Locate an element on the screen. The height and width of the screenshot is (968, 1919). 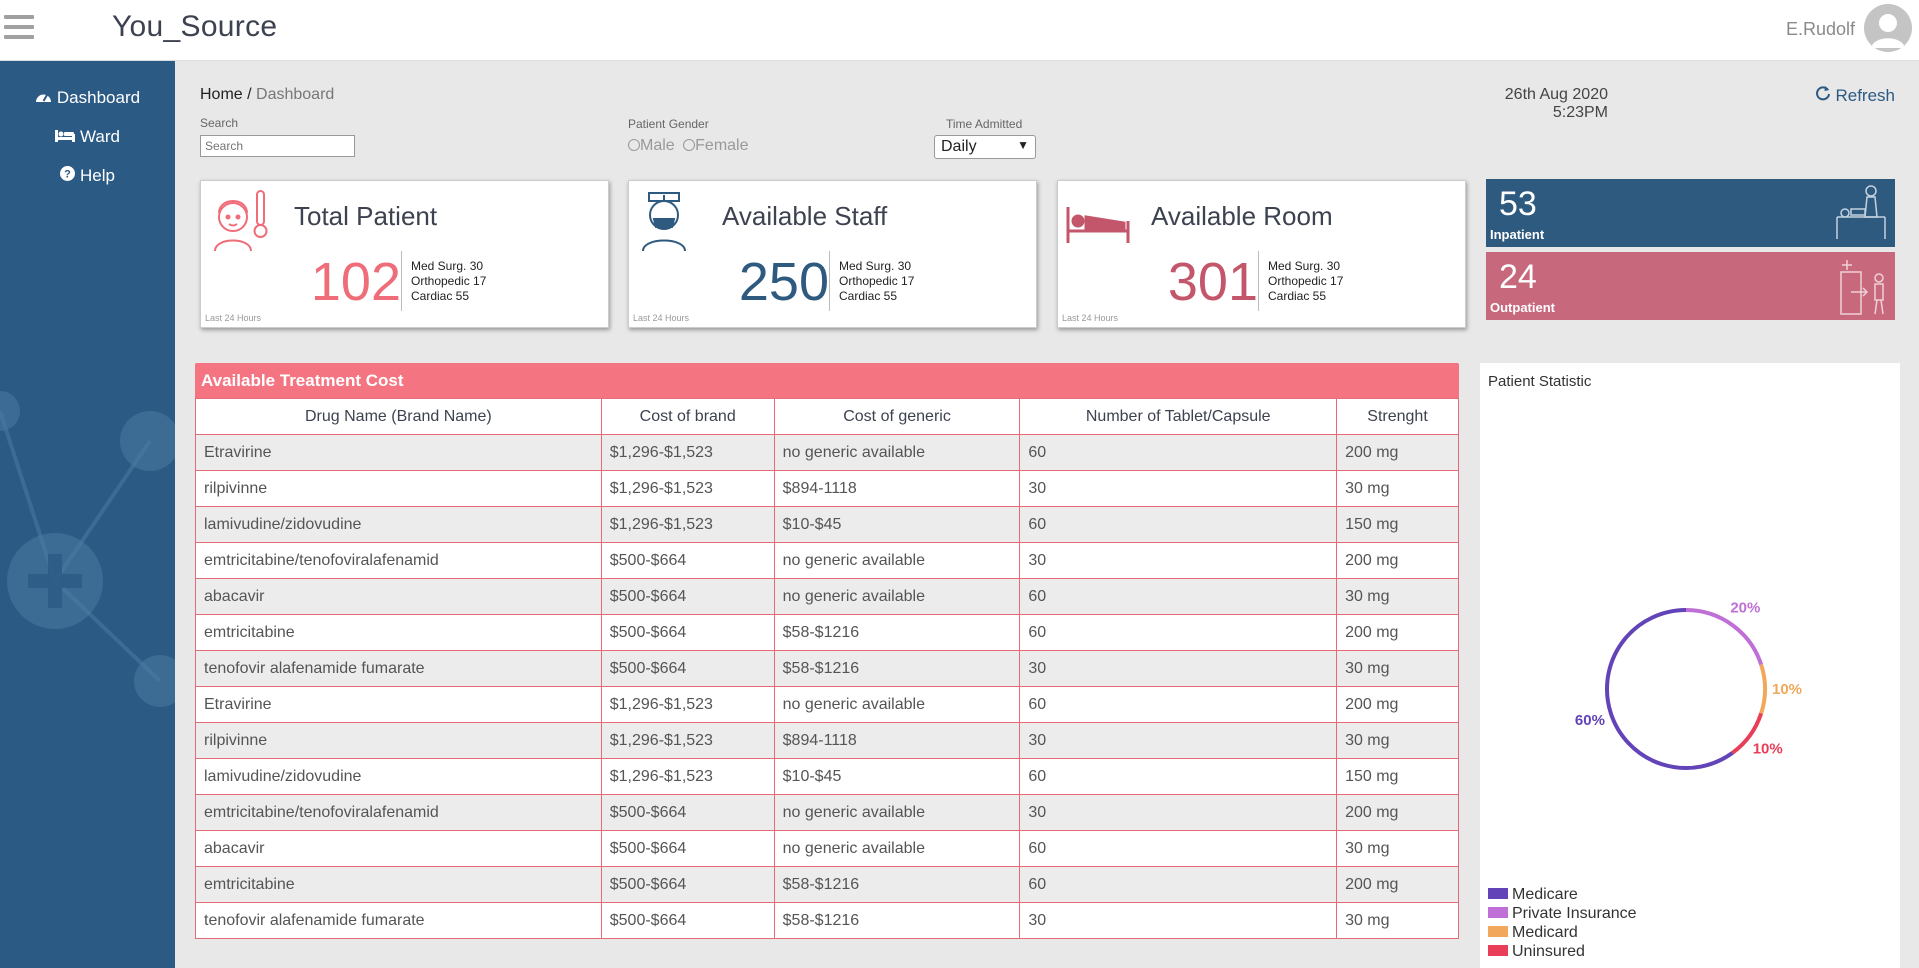
hamburger-menu-icon is located at coordinates (19, 29).